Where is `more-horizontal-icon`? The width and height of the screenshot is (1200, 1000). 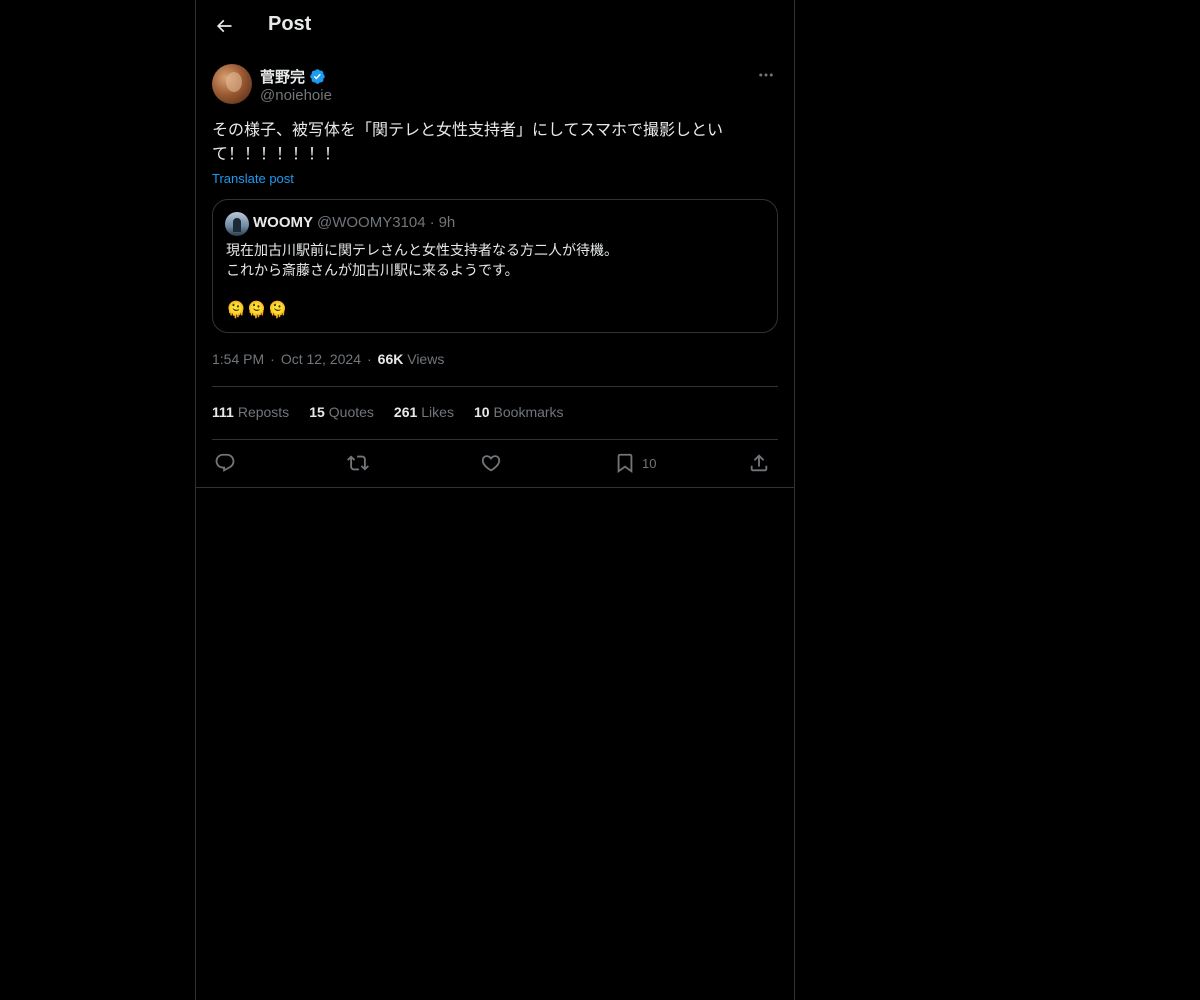
more-horizontal-icon is located at coordinates (766, 75).